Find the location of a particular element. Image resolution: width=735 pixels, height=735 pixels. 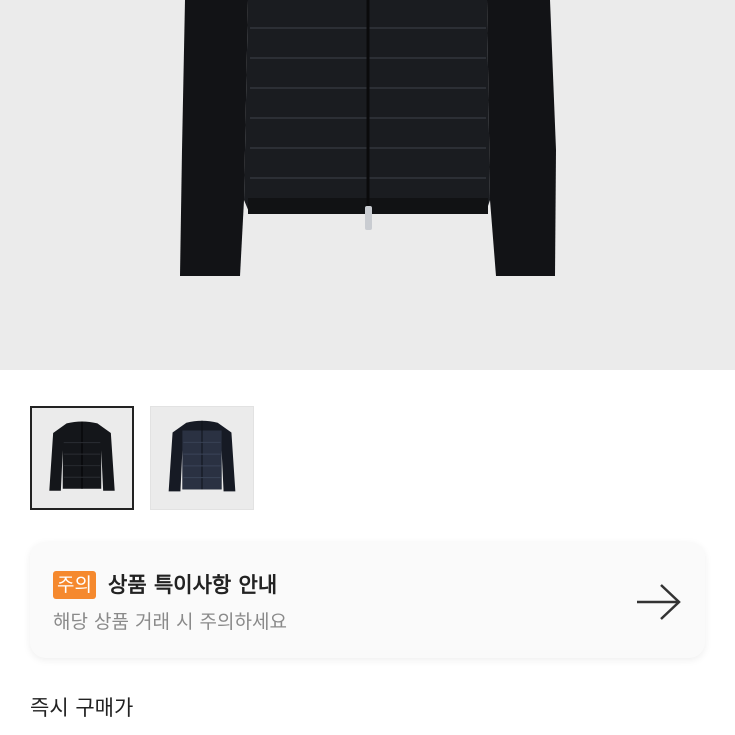

thumbnail-list is located at coordinates (142, 458).